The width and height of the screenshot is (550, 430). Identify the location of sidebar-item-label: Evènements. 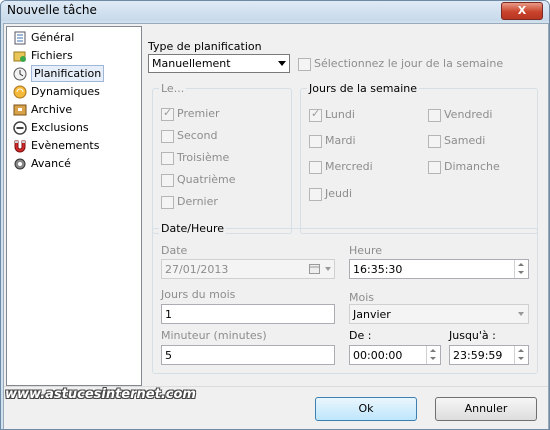
(65, 145).